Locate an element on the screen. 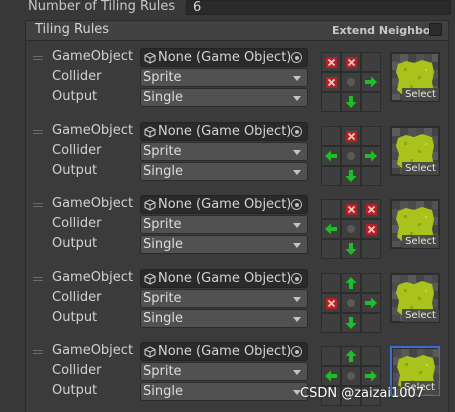 This screenshot has height=412, width=455. watermark: CSDN @zaizai1007 is located at coordinates (362, 393).